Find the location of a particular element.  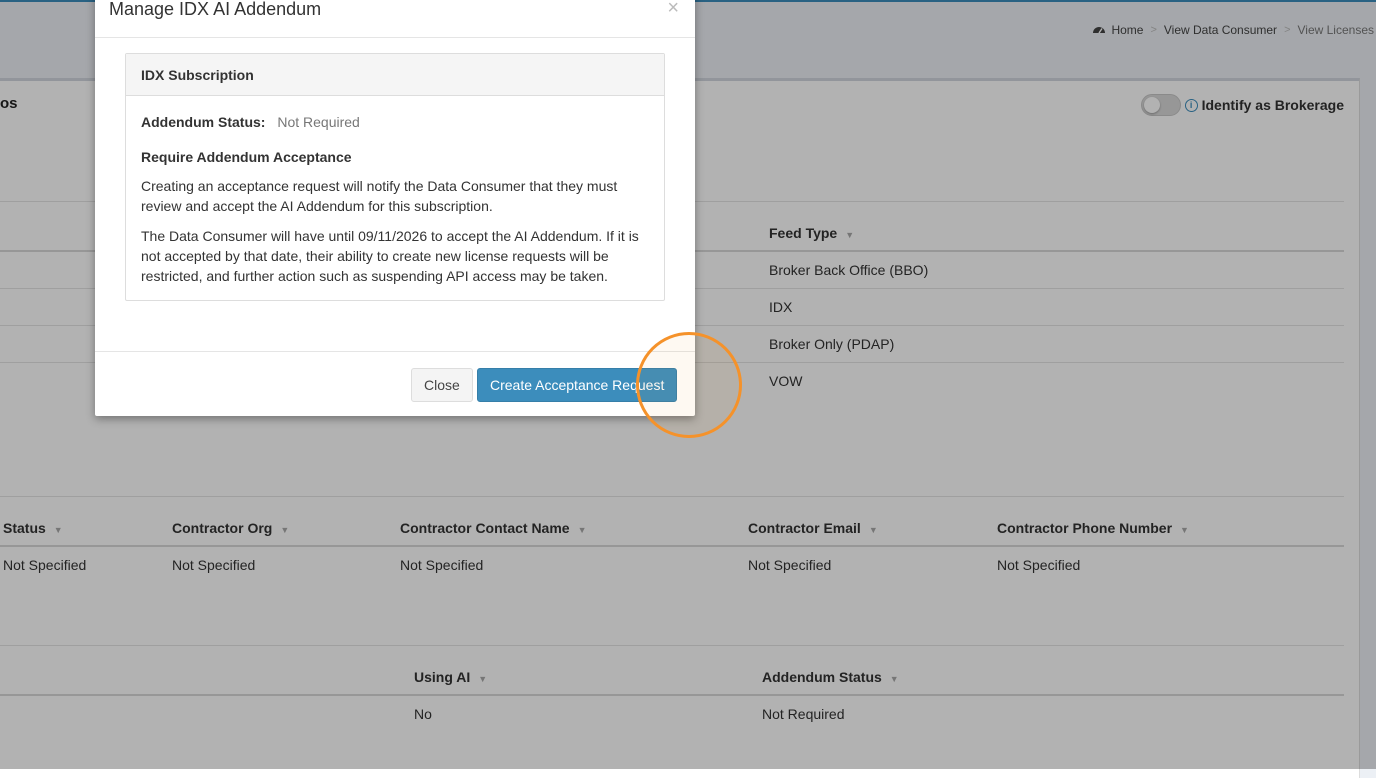

section-heading: Require Addendum Acceptance is located at coordinates (246, 157).